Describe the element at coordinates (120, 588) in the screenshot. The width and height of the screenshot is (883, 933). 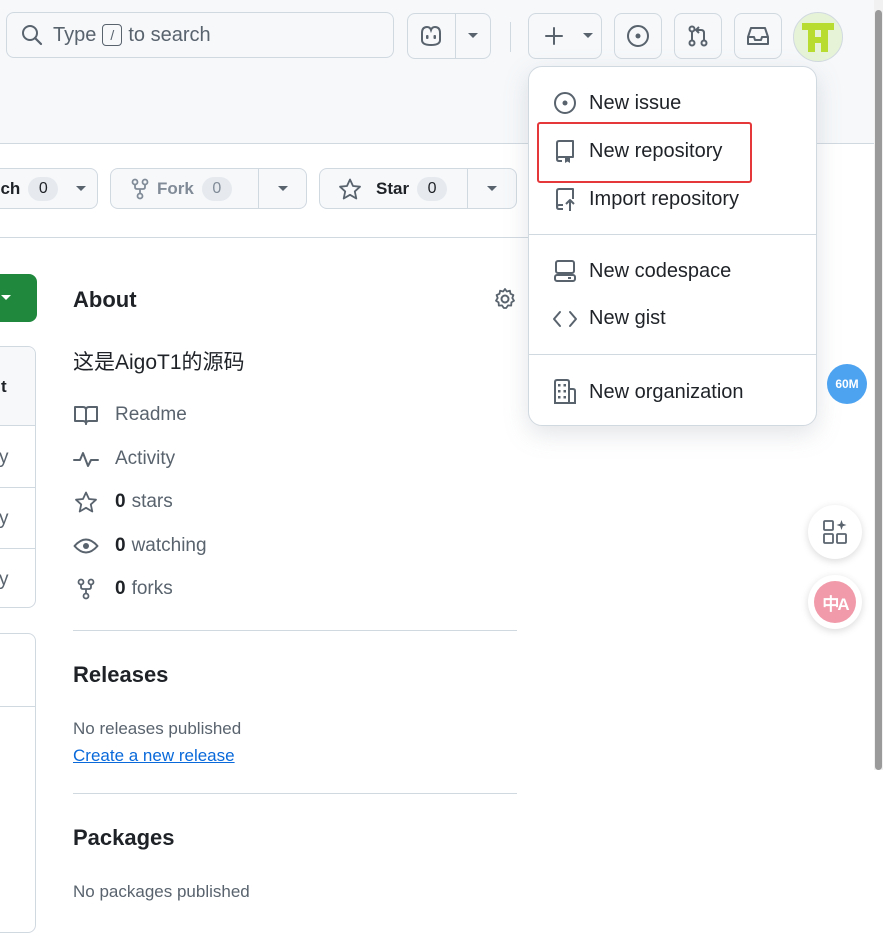
I see `forks-count: 0` at that location.